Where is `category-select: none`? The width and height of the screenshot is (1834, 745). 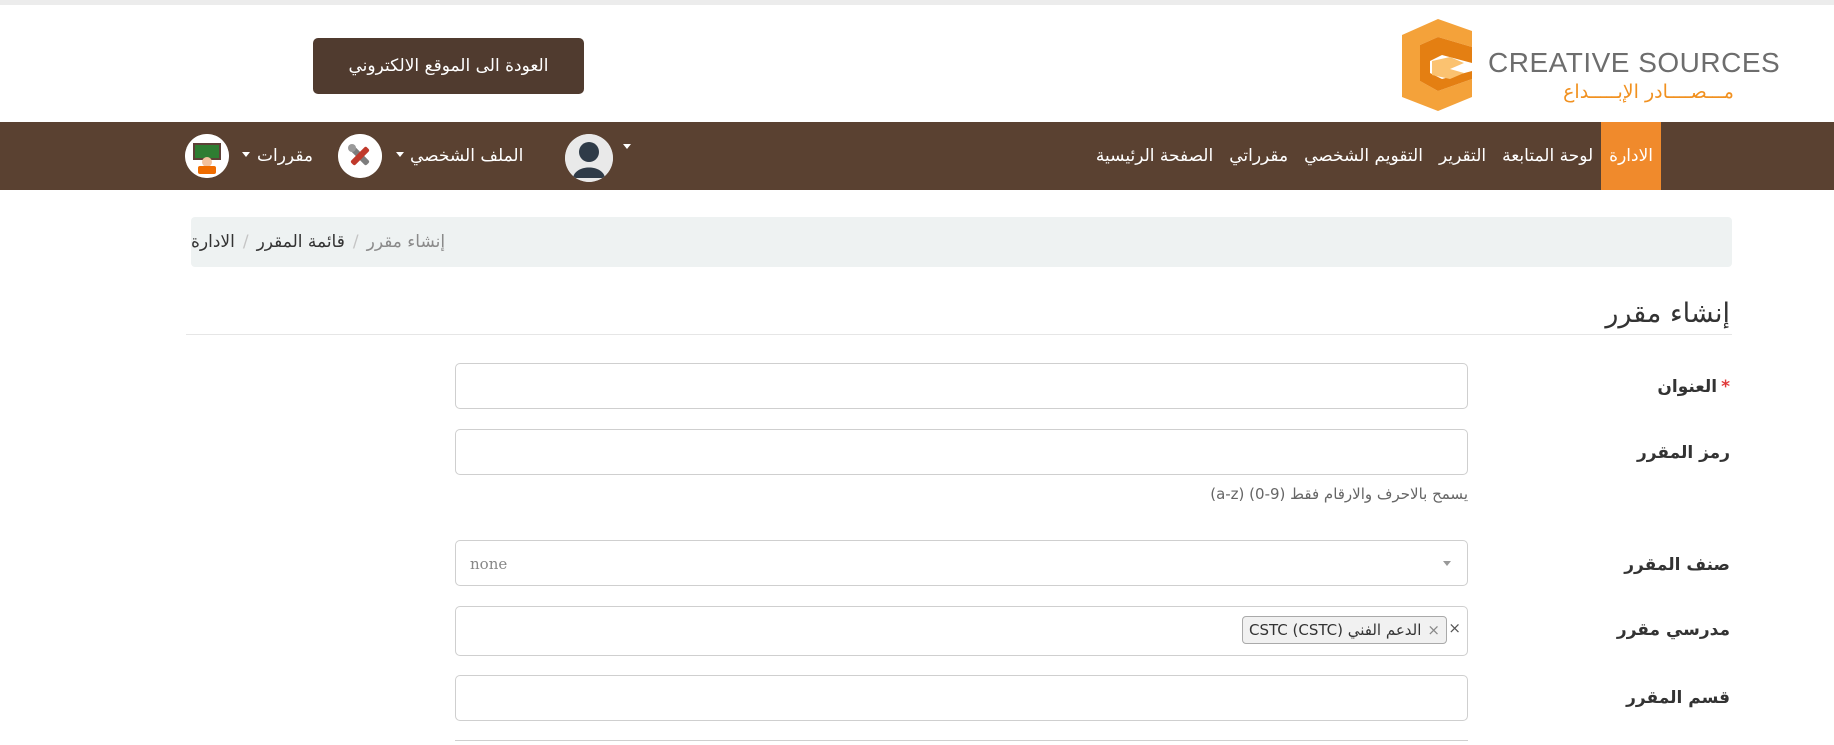
category-select: none is located at coordinates (961, 563).